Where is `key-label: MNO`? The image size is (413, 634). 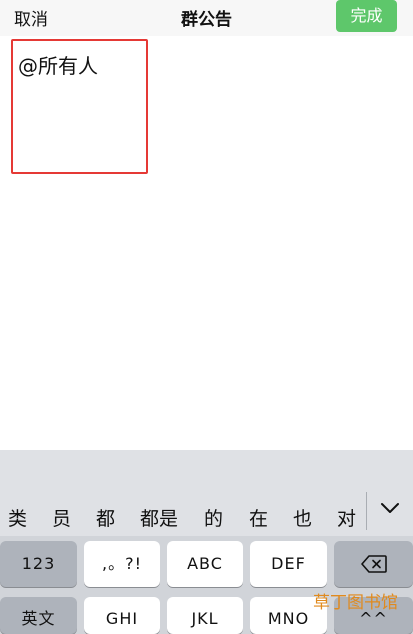 key-label: MNO is located at coordinates (288, 618).